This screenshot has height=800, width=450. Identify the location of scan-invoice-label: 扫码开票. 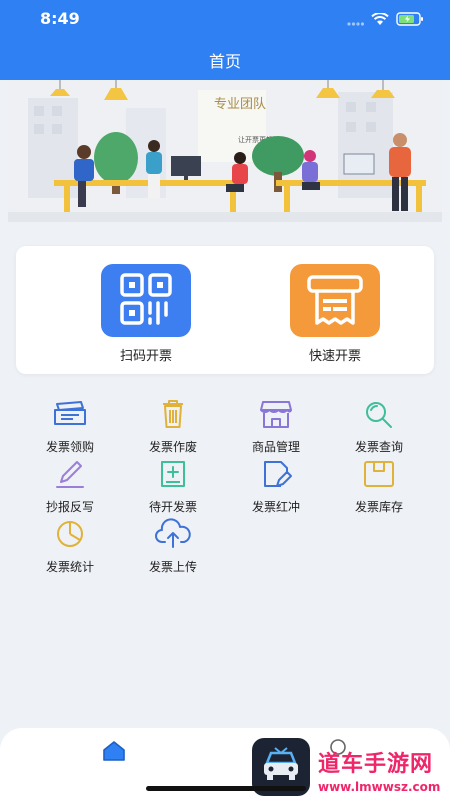
(145, 356).